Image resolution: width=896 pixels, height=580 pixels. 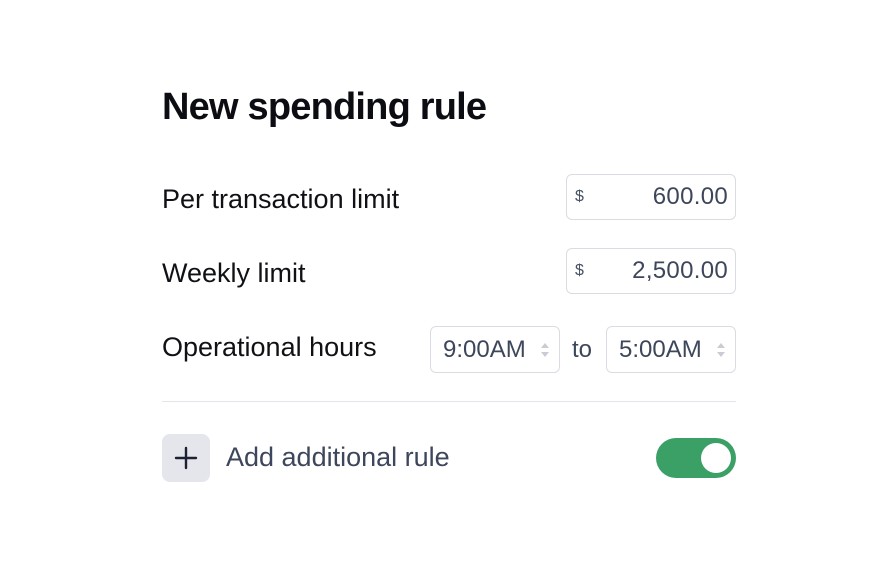 What do you see at coordinates (660, 349) in the screenshot?
I see `end-time-value: 5:00AM` at bounding box center [660, 349].